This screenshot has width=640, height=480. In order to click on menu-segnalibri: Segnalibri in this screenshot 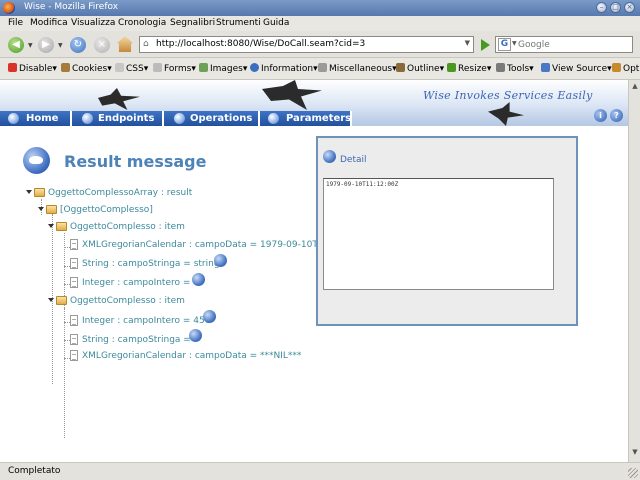, I will do `click(192, 23)`.